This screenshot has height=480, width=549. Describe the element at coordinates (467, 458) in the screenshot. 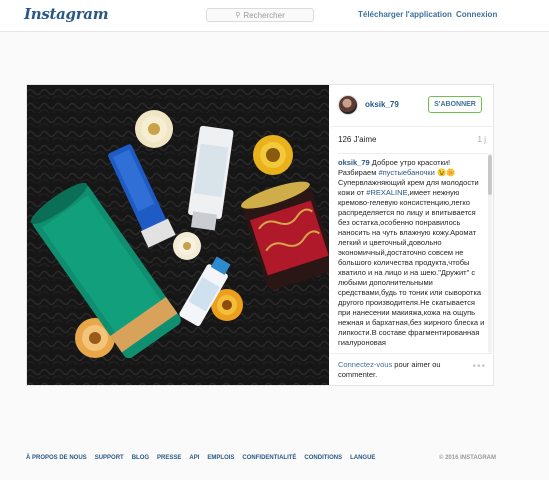

I see `copyright-text: © 2016 INSTAGRAM` at that location.